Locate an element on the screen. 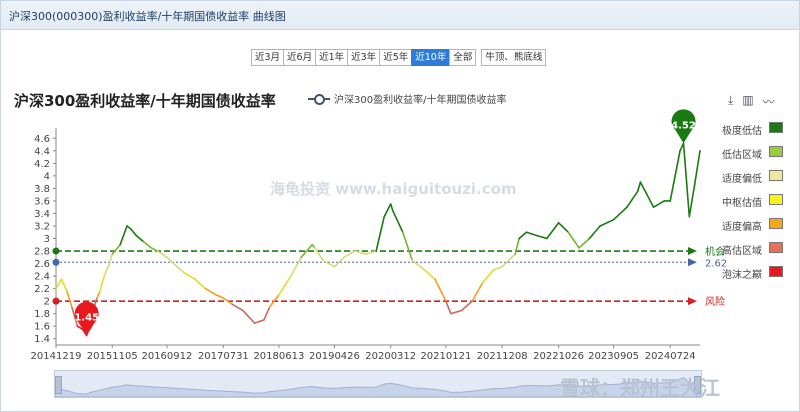 This screenshot has width=800, height=412. y-tick-label: 2.8 is located at coordinates (42, 252).